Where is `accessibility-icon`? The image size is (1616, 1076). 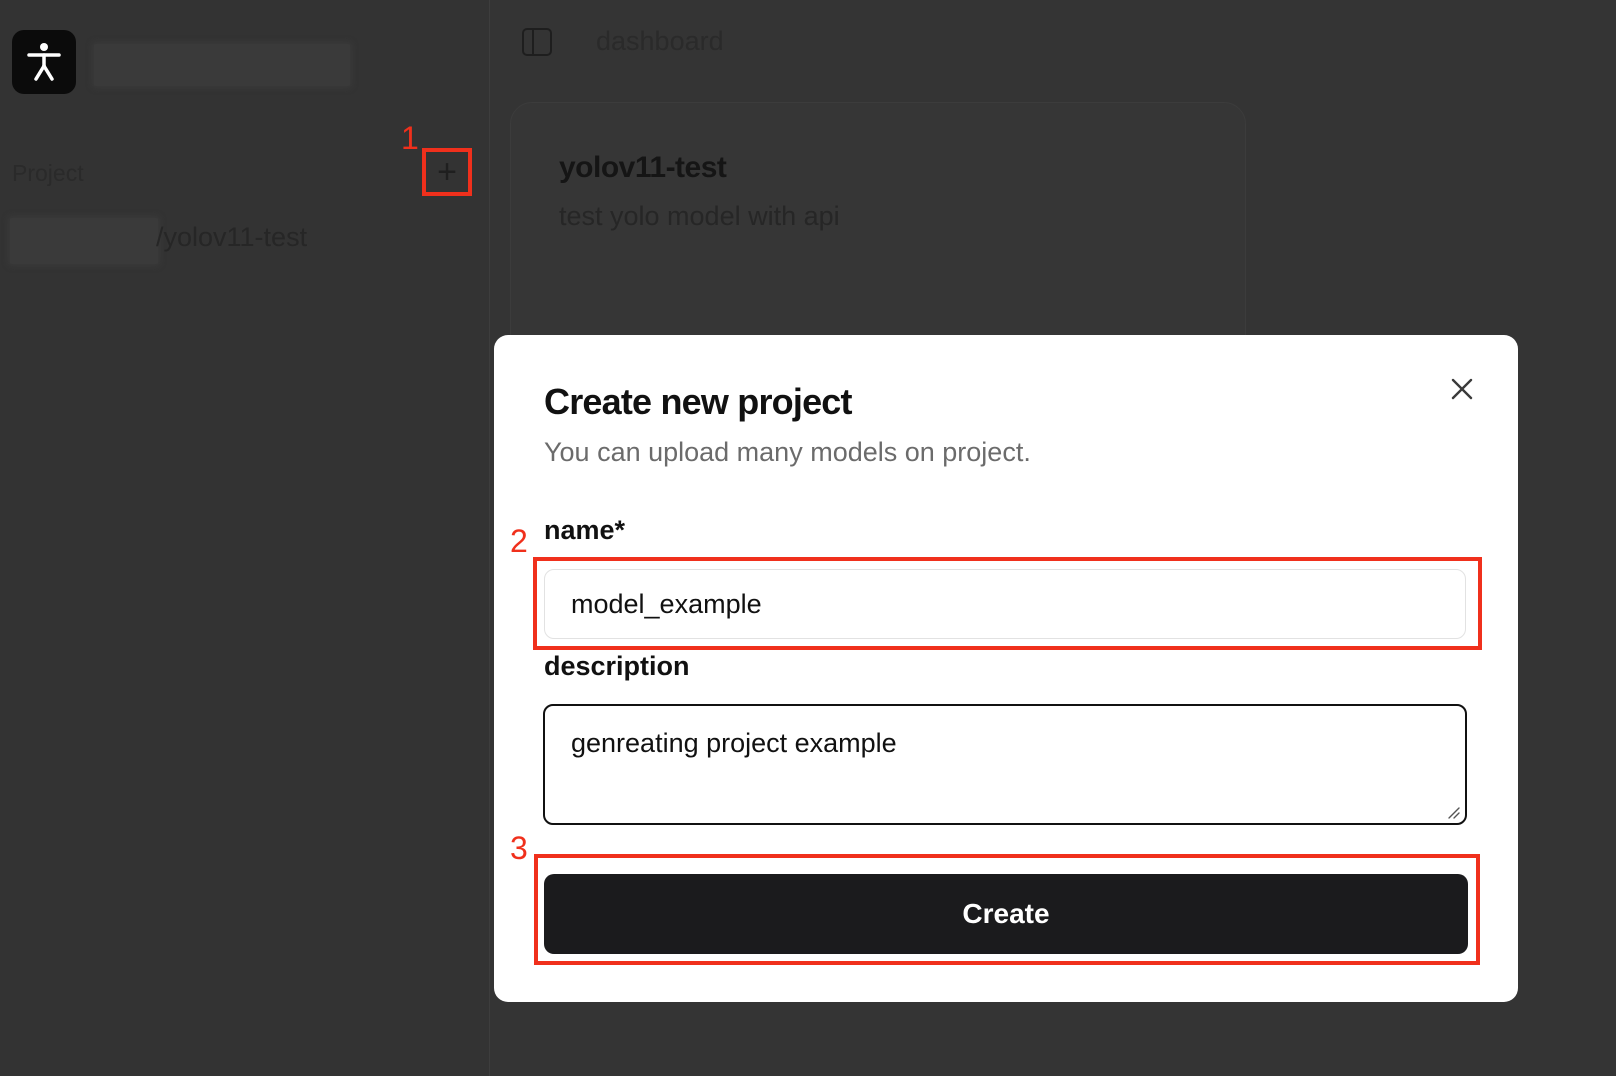 accessibility-icon is located at coordinates (44, 62).